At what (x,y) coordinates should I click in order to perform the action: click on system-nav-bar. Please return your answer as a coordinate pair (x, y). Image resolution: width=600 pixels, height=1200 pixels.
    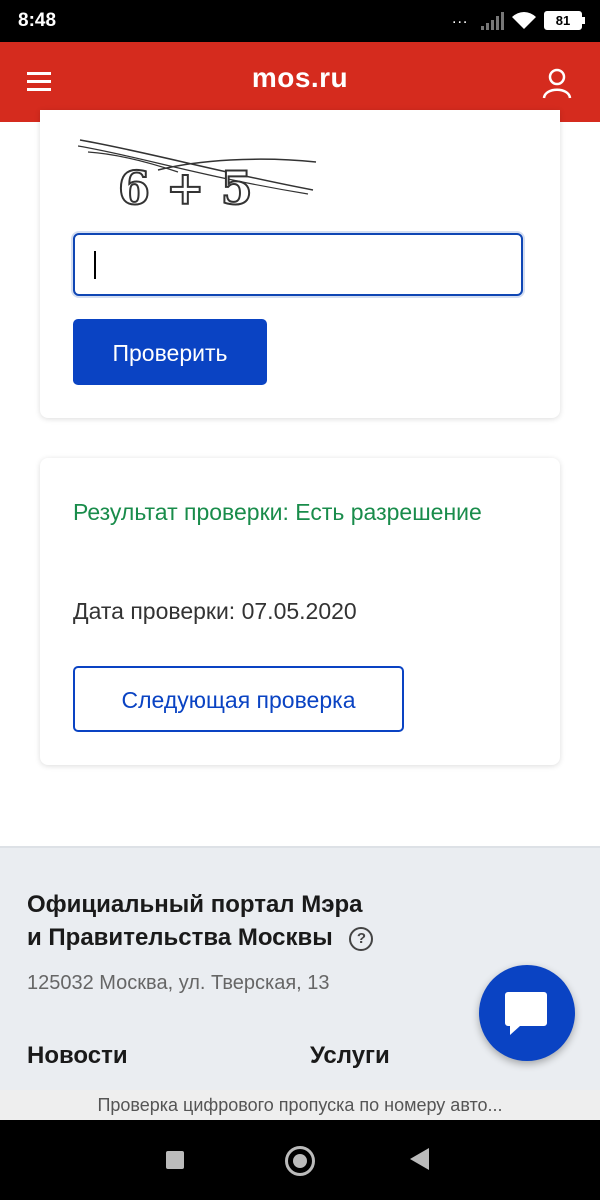
    Looking at the image, I should click on (300, 1160).